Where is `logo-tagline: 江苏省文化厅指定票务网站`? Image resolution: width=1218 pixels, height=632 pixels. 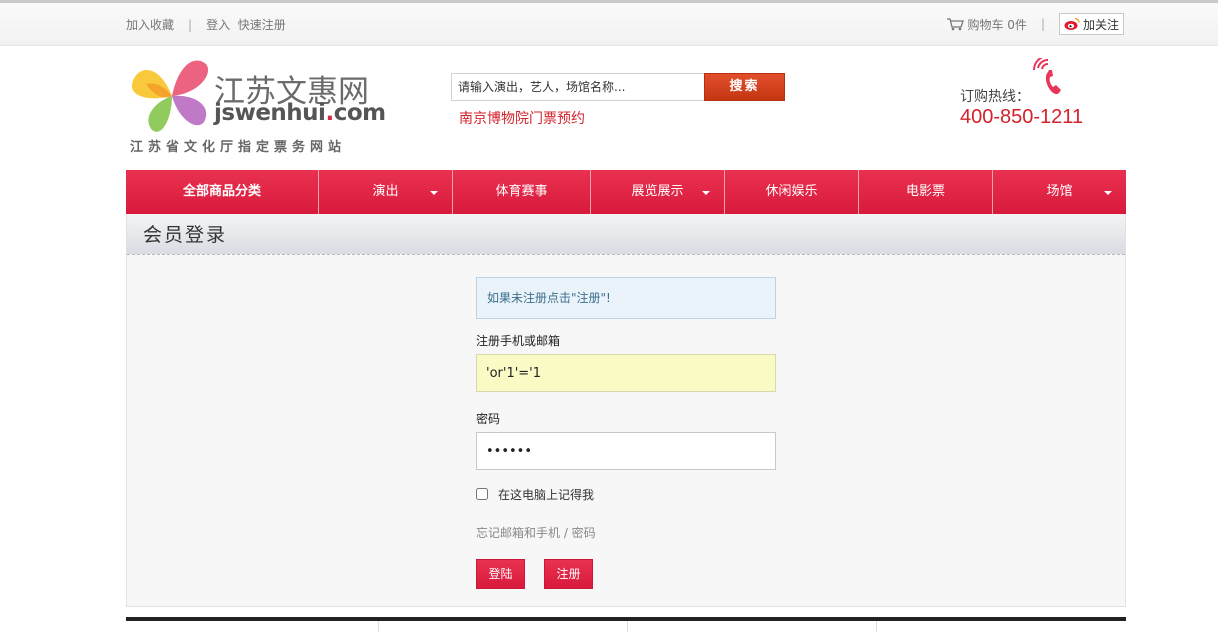
logo-tagline: 江苏省文化厅指定票务网站 is located at coordinates (238, 147).